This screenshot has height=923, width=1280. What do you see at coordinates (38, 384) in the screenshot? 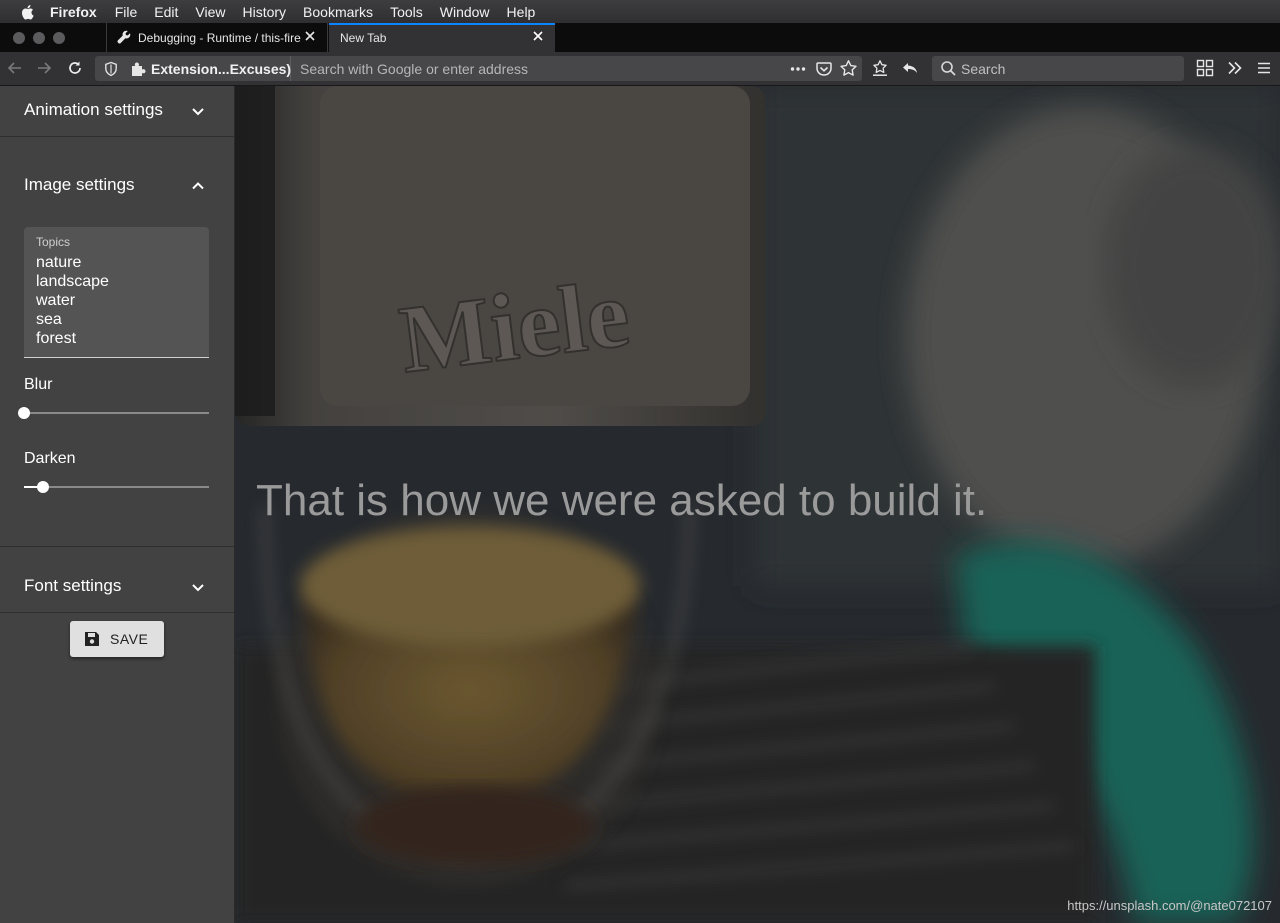
I see `blur-label: Blur` at bounding box center [38, 384].